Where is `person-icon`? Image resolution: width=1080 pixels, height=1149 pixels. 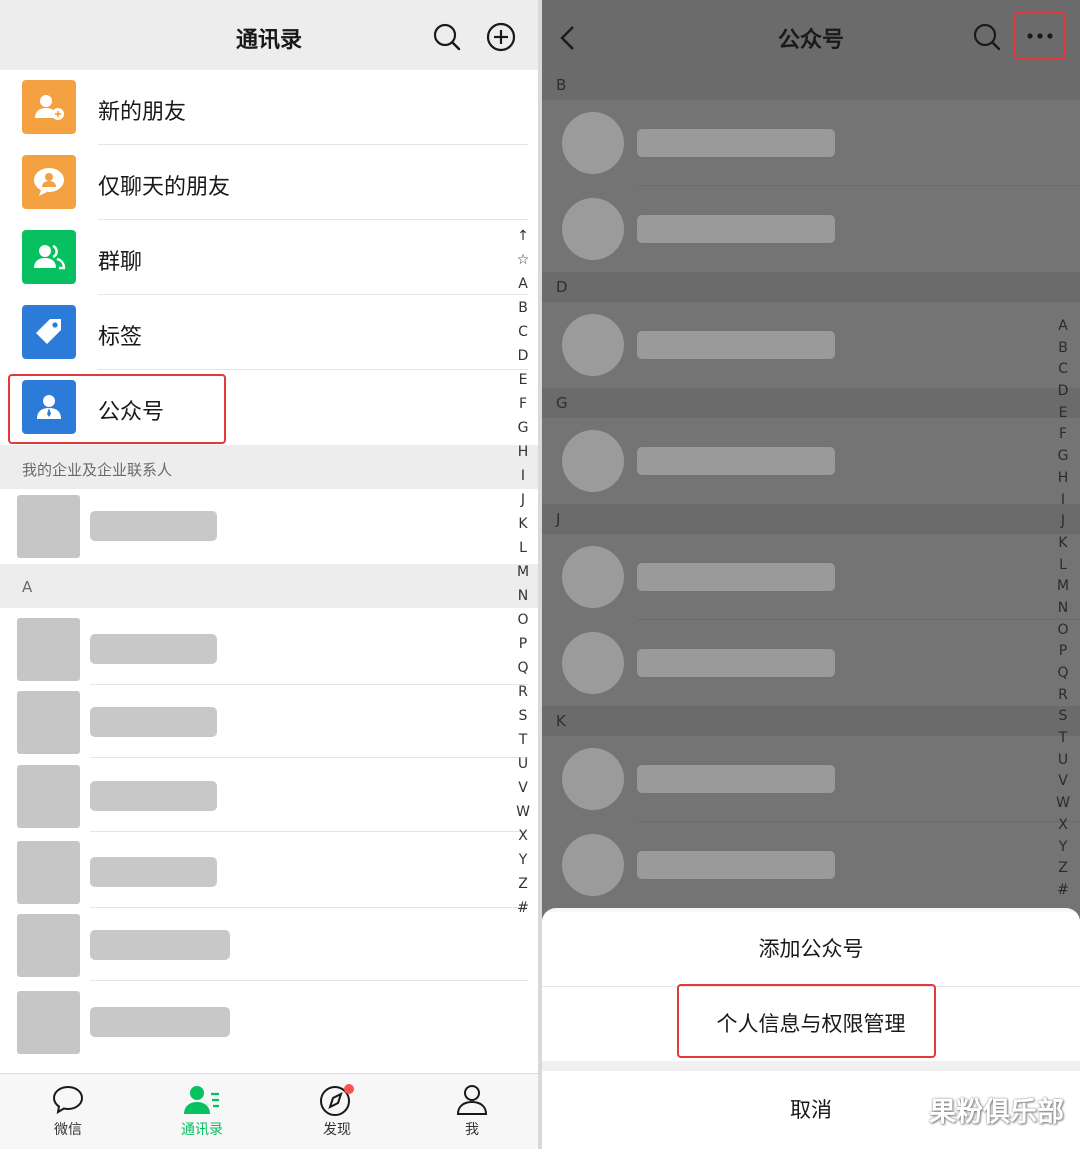
person-icon is located at coordinates (472, 1100).